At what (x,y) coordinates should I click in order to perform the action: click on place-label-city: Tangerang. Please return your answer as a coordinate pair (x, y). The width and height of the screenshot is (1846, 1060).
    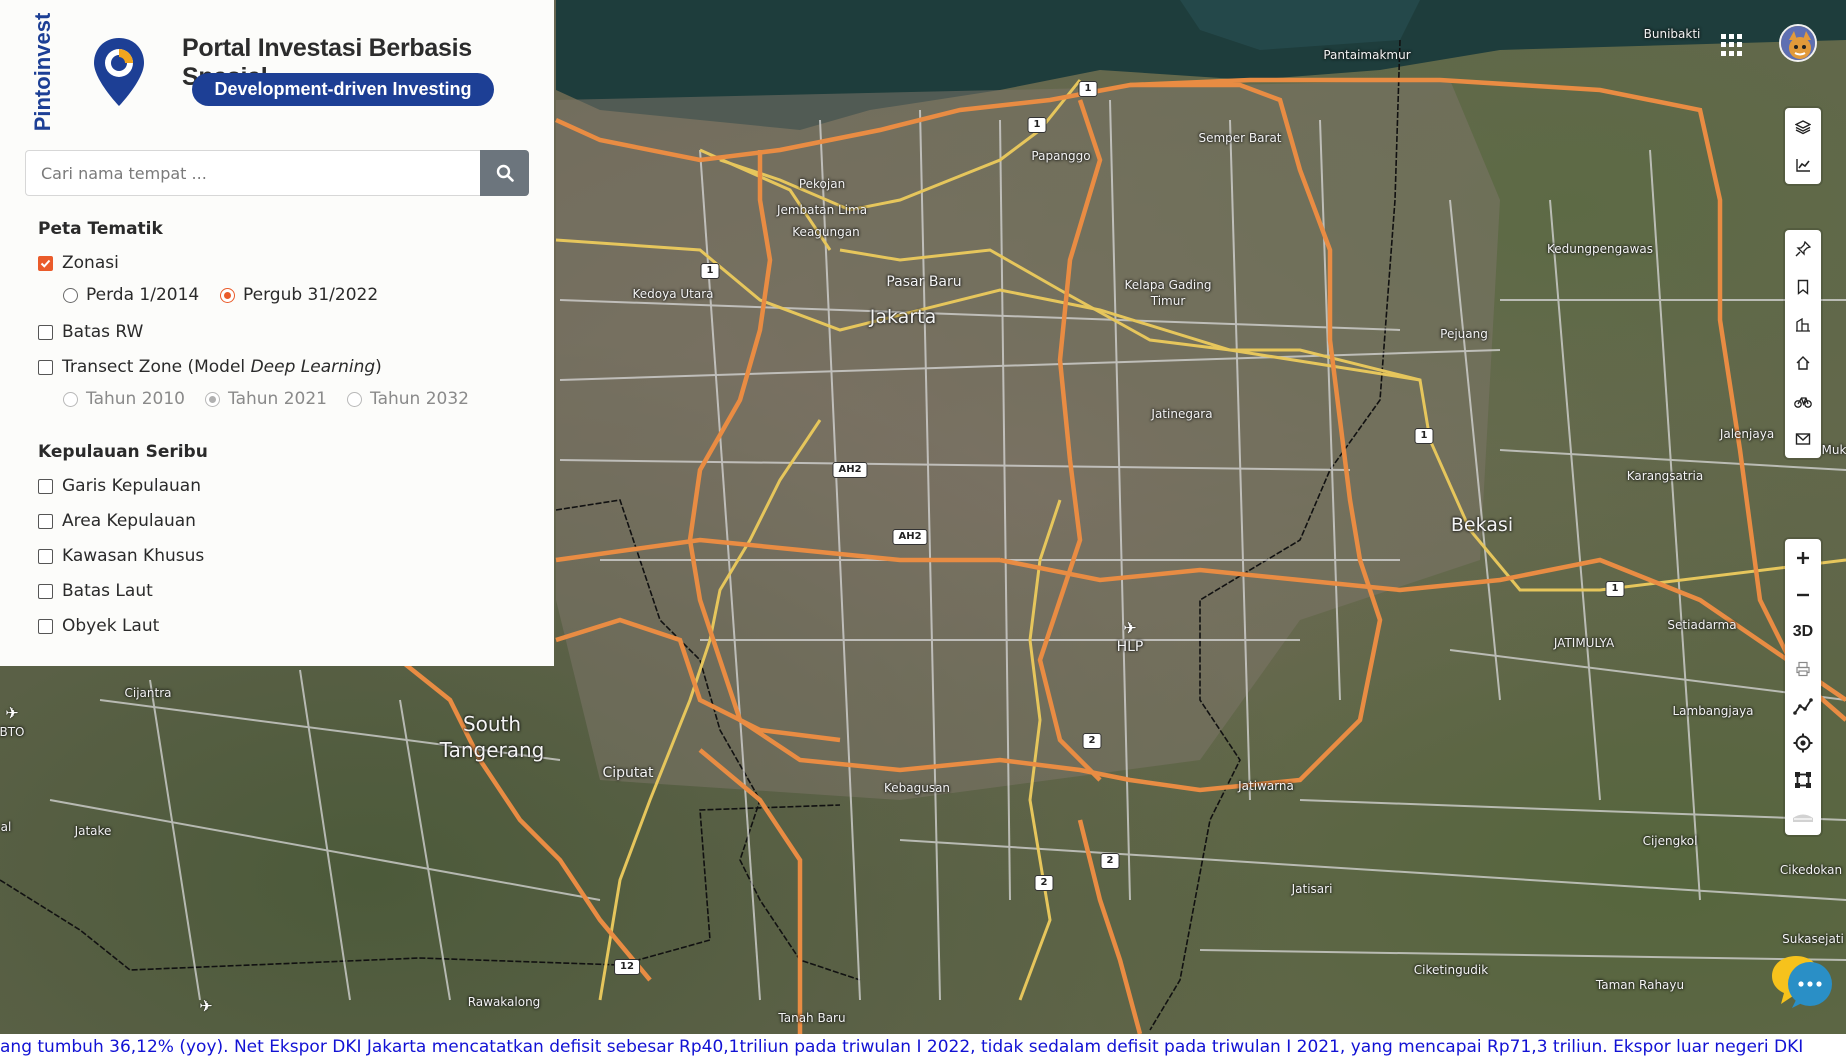
    Looking at the image, I should click on (492, 750).